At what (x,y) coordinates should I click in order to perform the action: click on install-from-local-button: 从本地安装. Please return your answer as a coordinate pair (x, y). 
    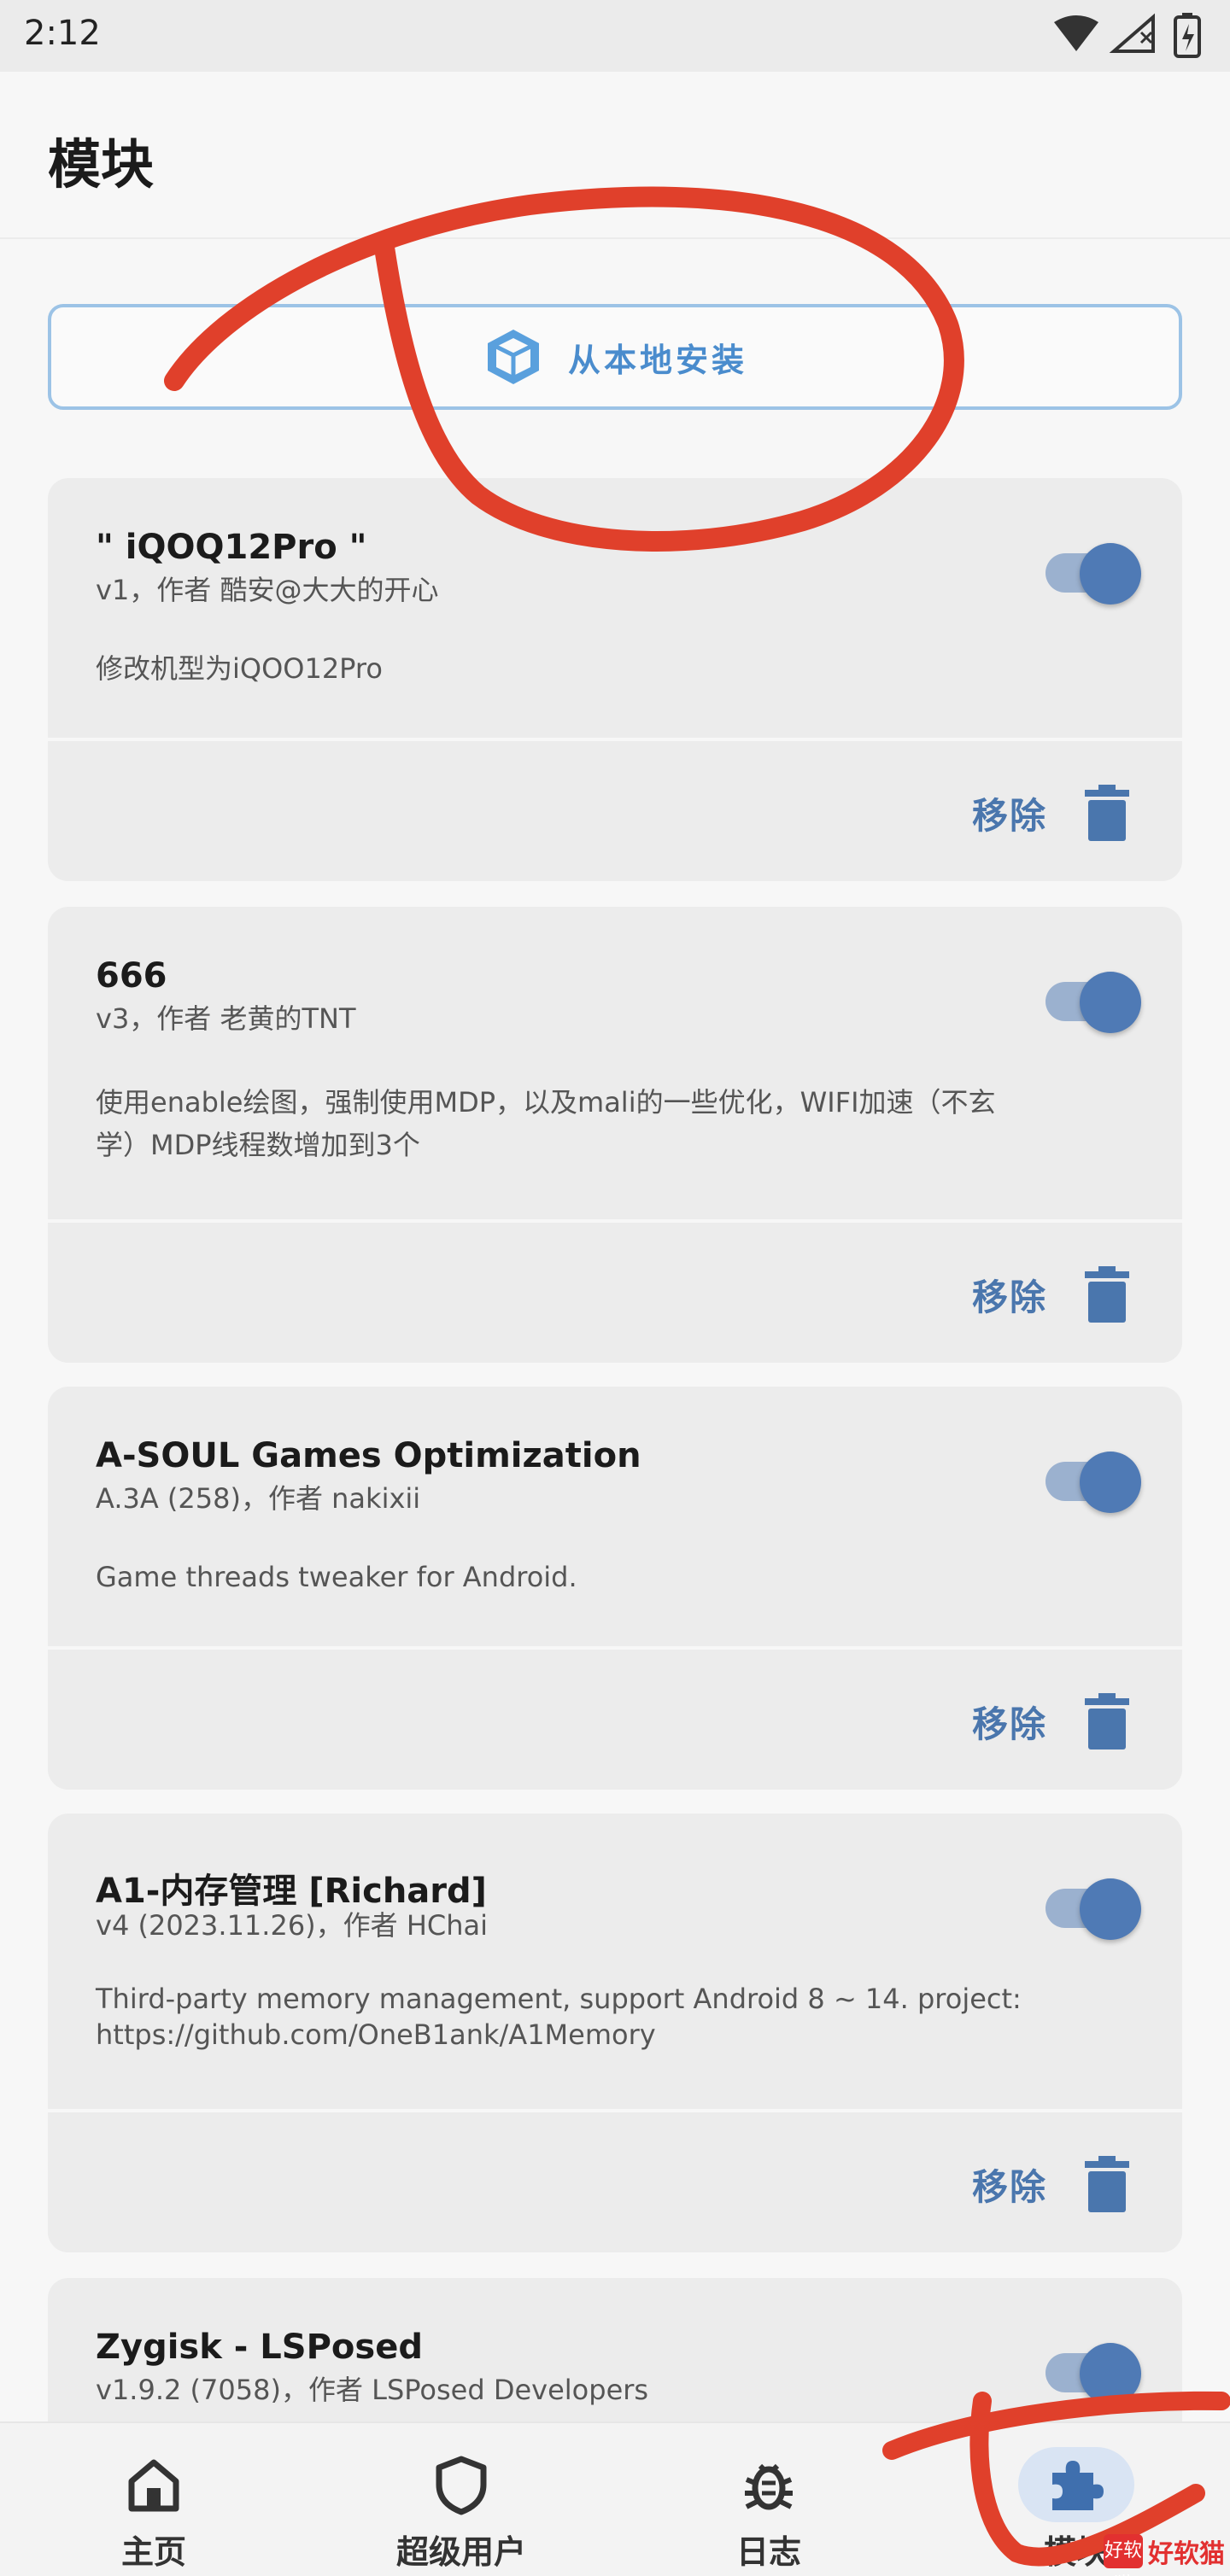
    Looking at the image, I should click on (615, 357).